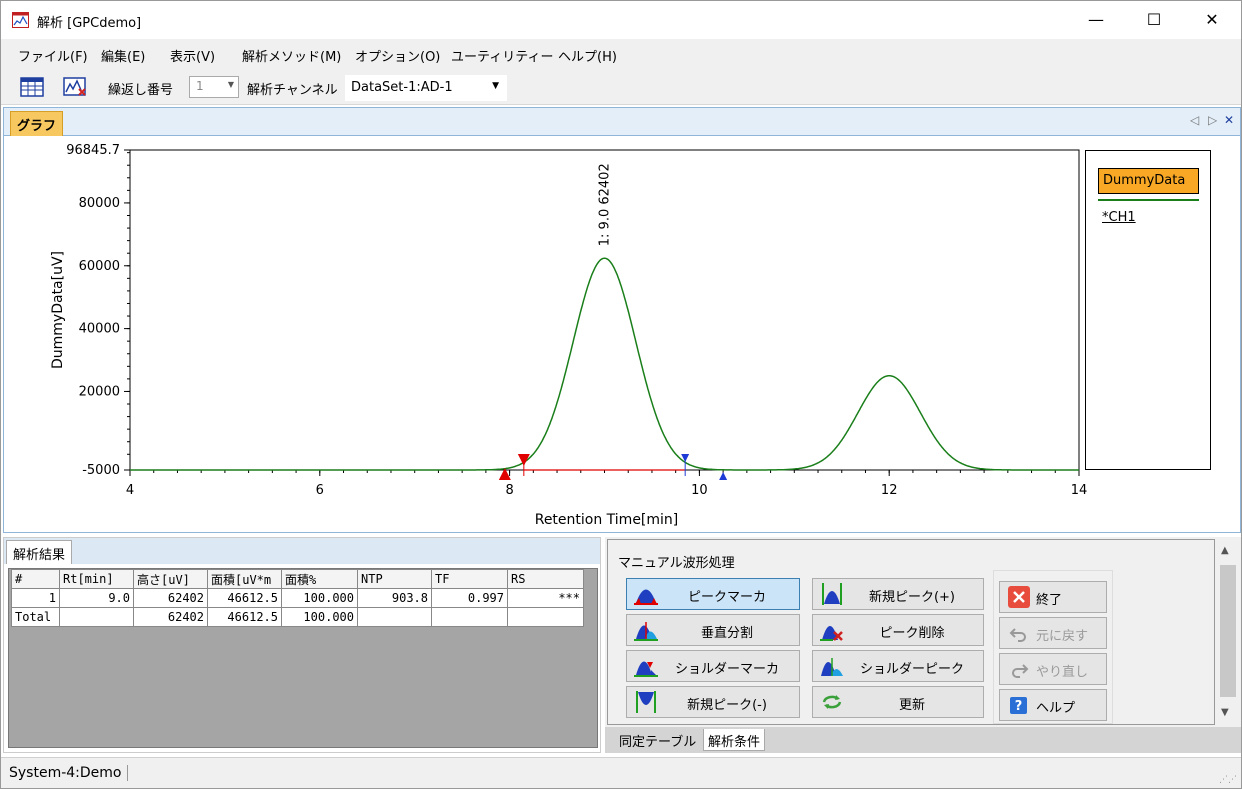  What do you see at coordinates (621, 87) in the screenshot?
I see `toolbar: 繰返し番号 1 ▼ 解析チャンネル DataSet-1:AD-1 ▼` at bounding box center [621, 87].